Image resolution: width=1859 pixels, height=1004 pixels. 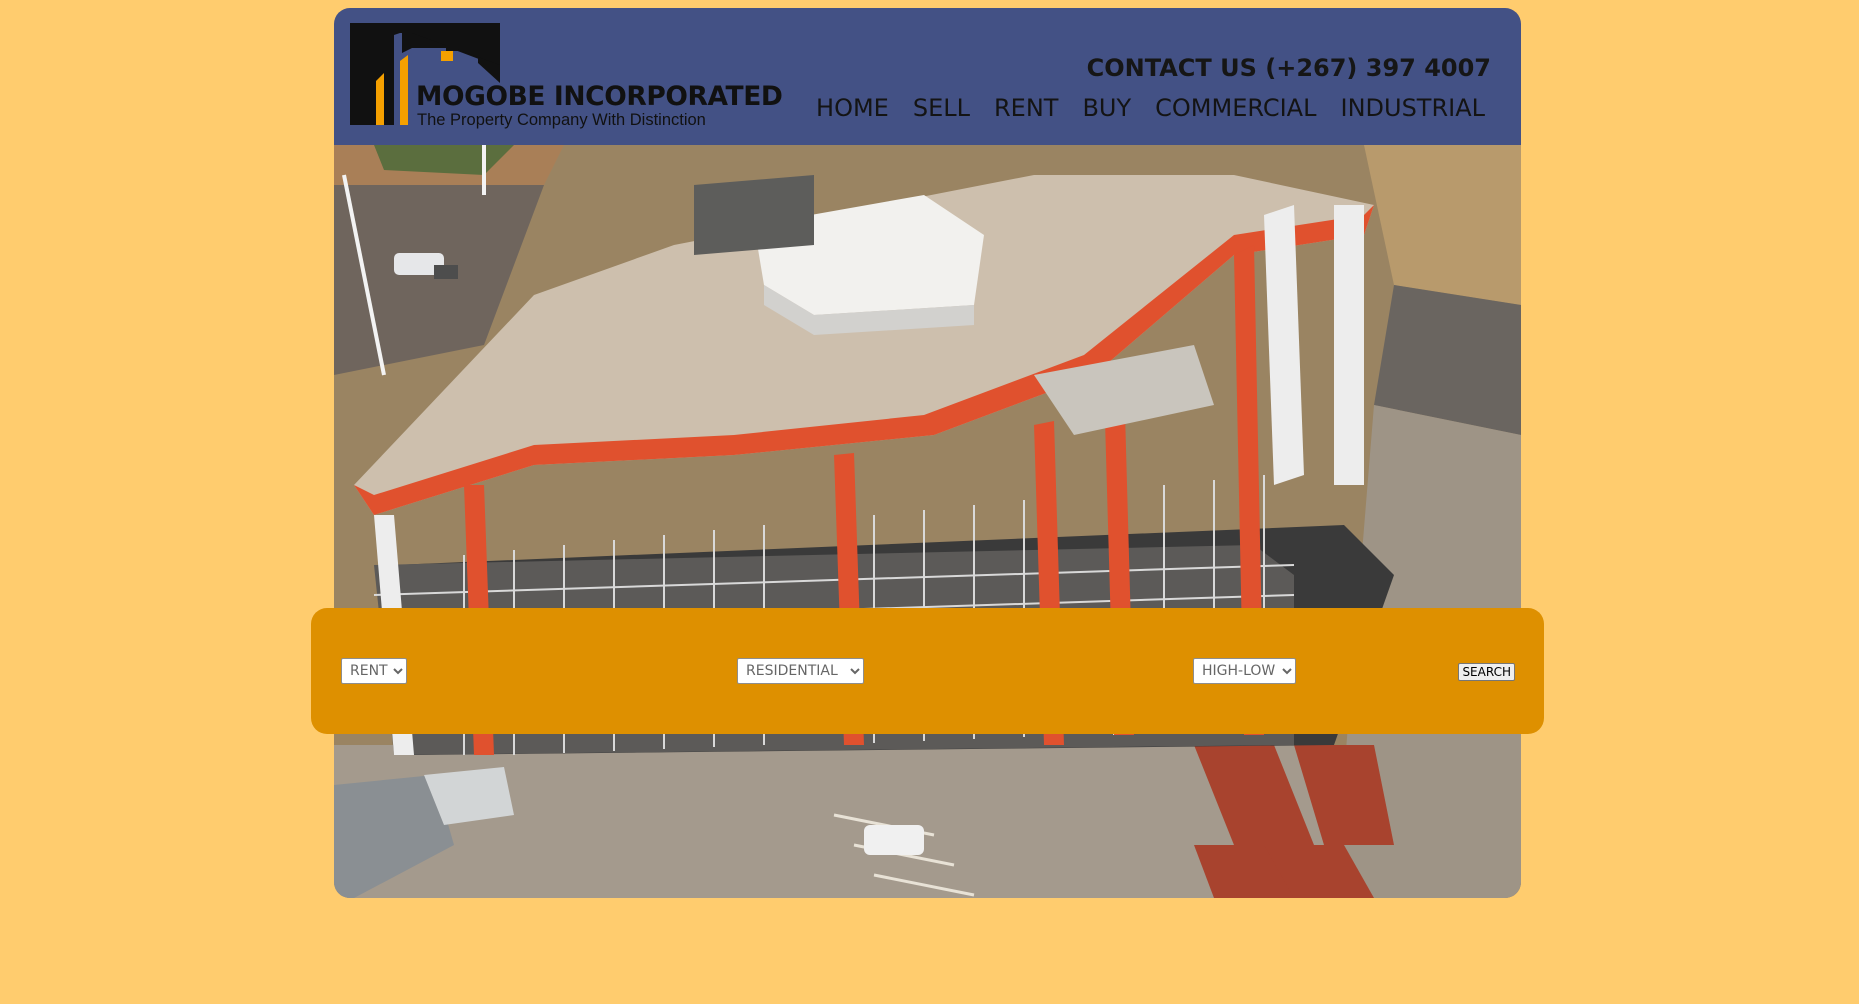 What do you see at coordinates (1289, 68) in the screenshot?
I see `contact-phone: CONTACT US (+267) 397 4007` at bounding box center [1289, 68].